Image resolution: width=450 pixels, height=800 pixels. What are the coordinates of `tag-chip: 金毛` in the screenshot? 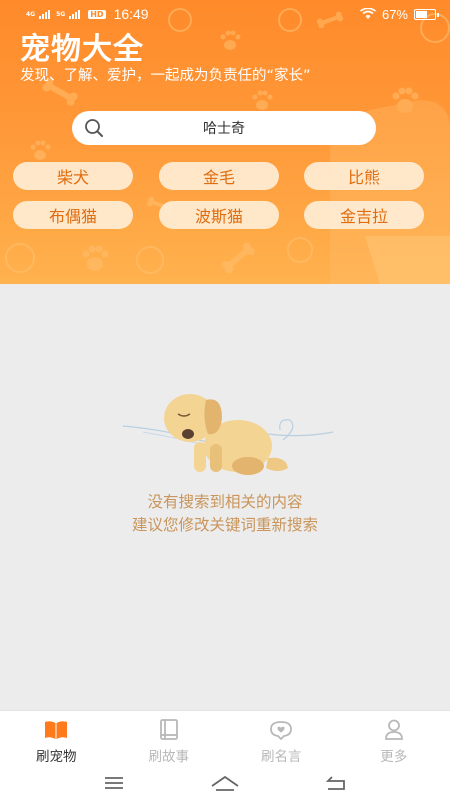 It's located at (219, 176).